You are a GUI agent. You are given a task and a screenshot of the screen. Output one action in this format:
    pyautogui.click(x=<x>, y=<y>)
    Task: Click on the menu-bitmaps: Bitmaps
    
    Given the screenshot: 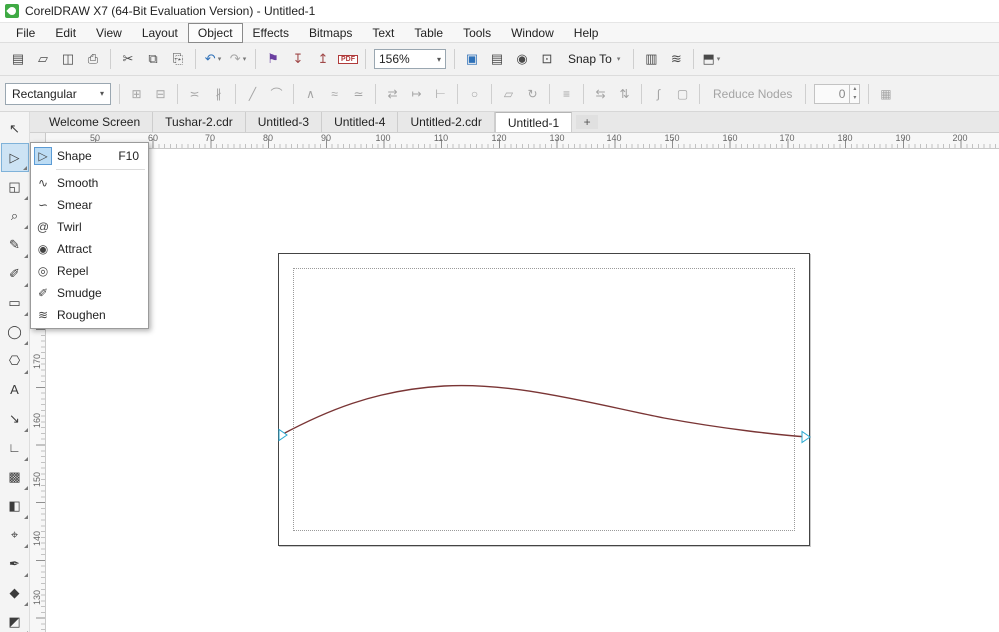 What is the action you would take?
    pyautogui.click(x=330, y=33)
    